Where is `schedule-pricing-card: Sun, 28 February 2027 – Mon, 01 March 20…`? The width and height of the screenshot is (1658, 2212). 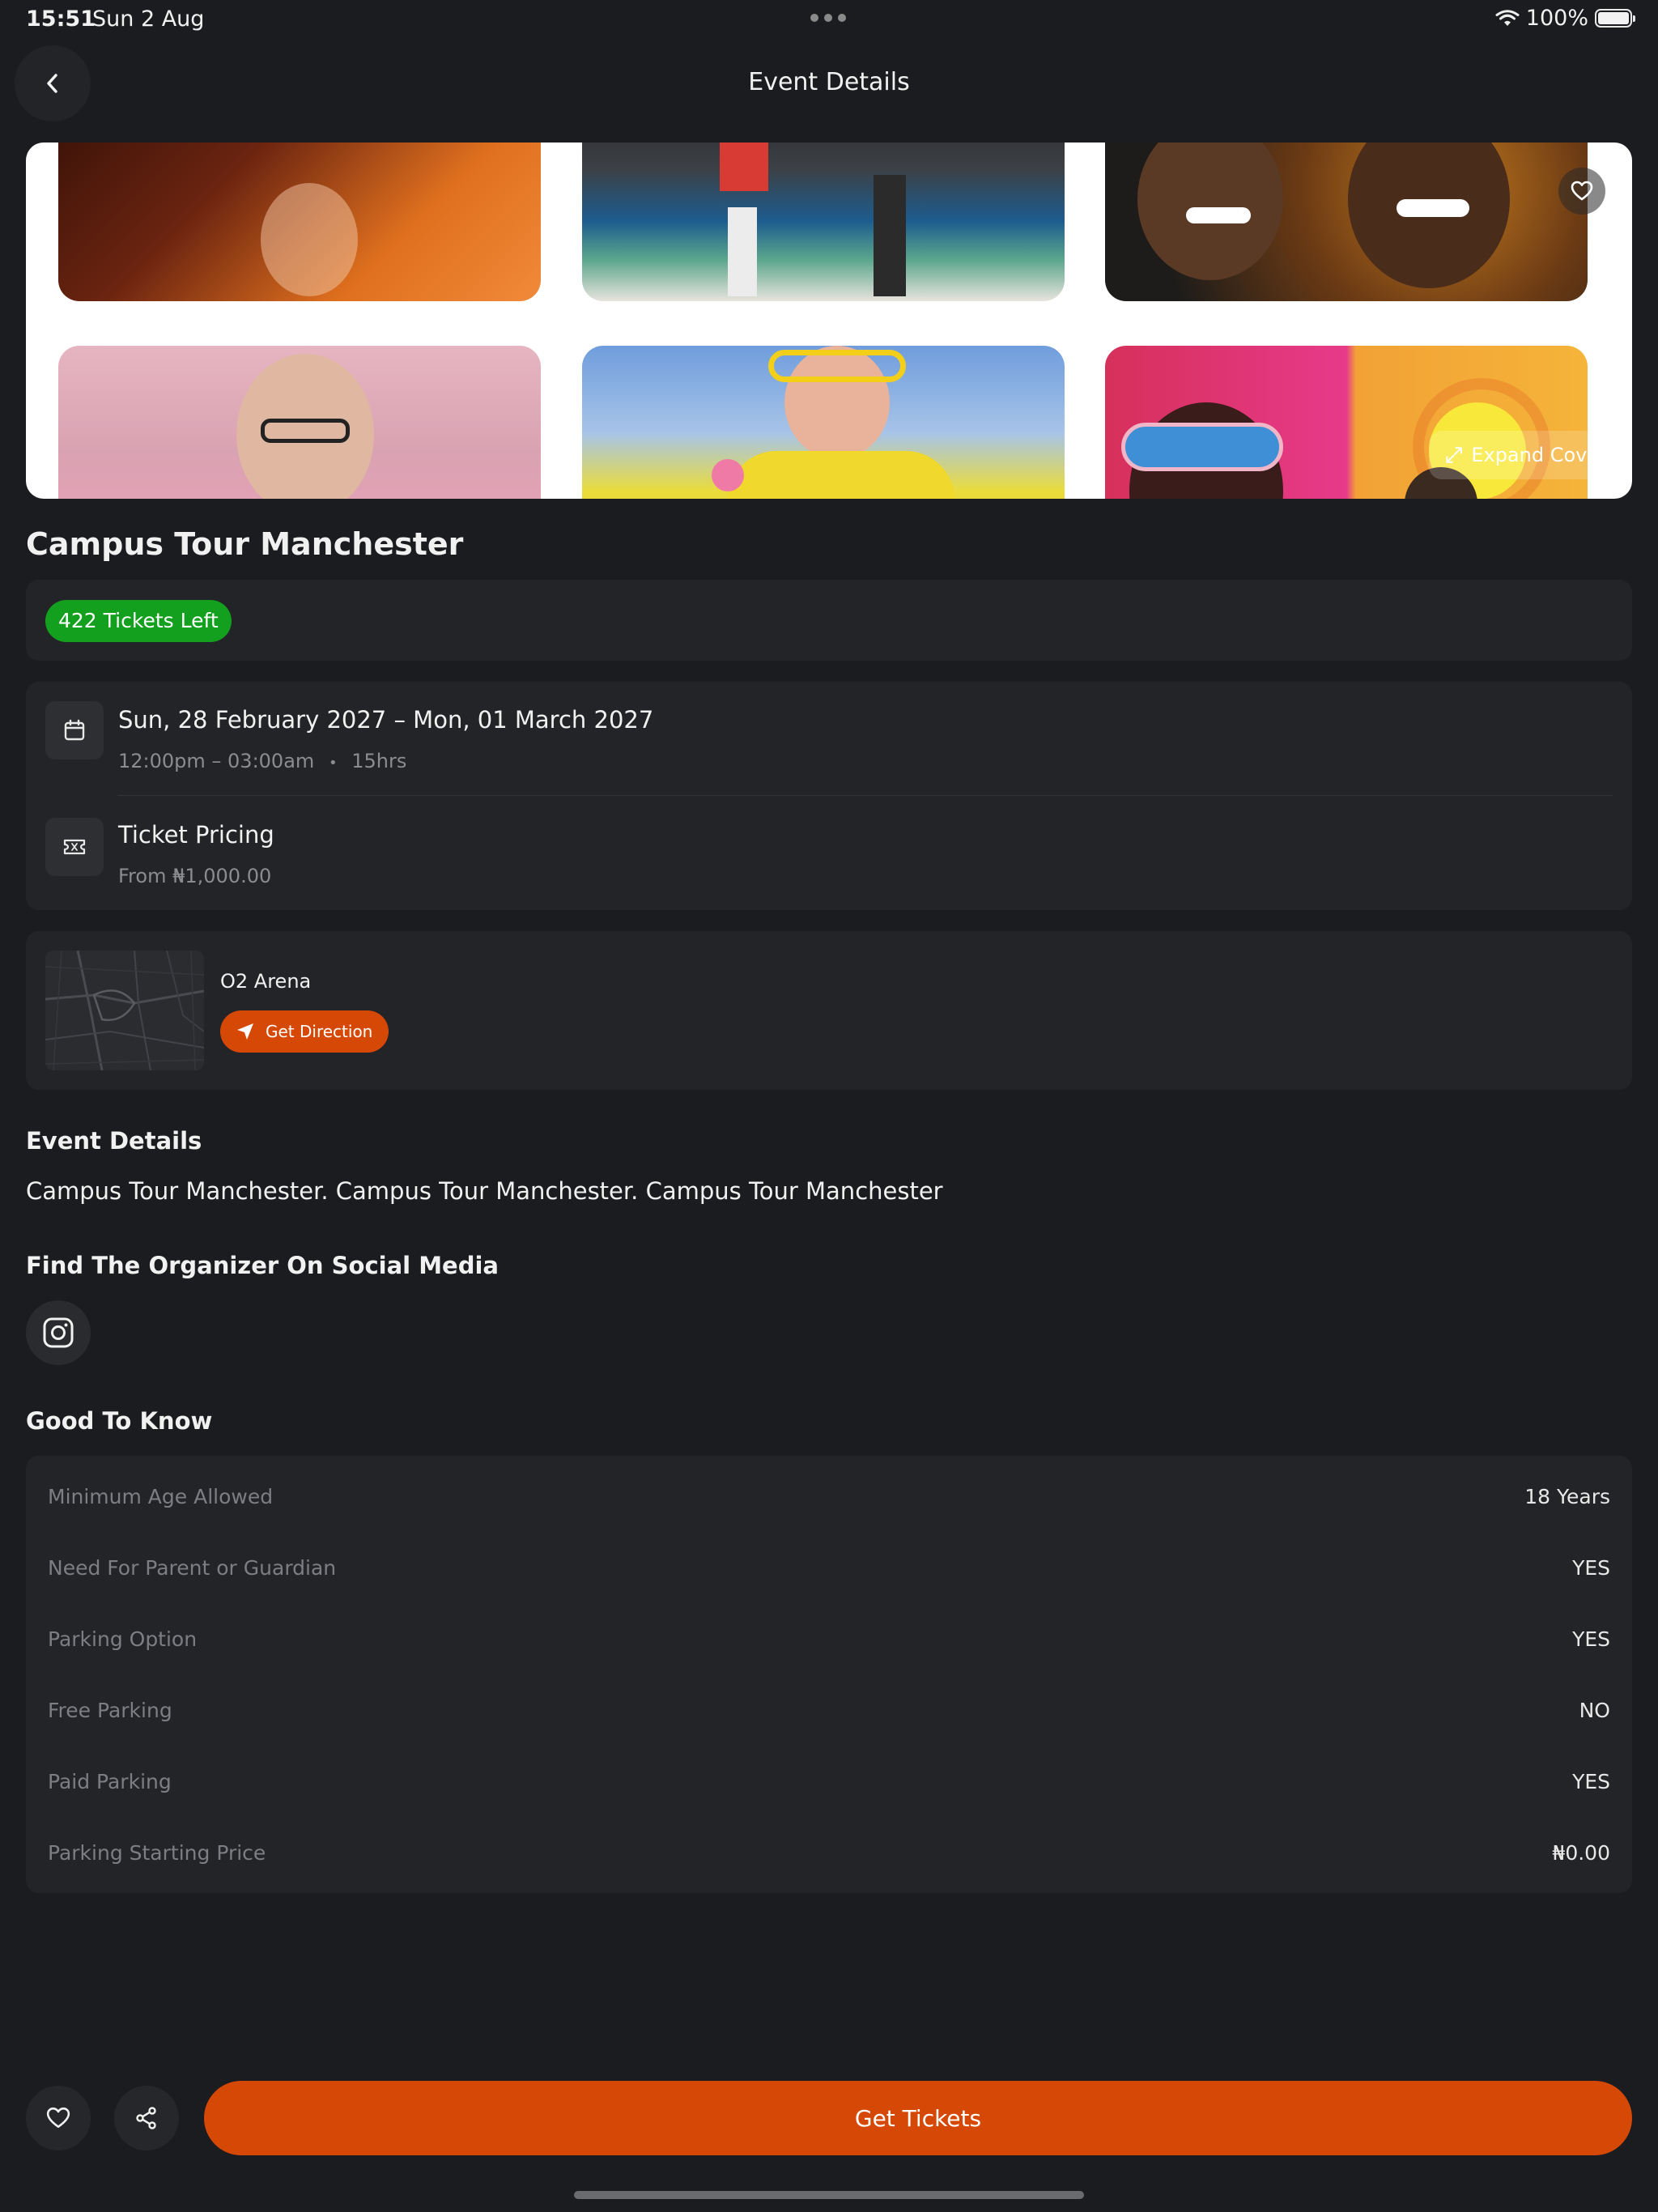 schedule-pricing-card: Sun, 28 February 2027 – Mon, 01 March 20… is located at coordinates (829, 796).